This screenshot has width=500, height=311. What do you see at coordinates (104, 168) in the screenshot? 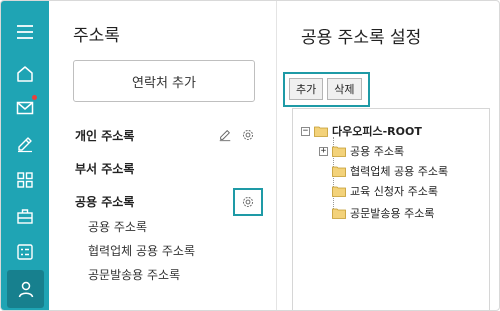
I see `department-address-book-label: 부서 주소록` at bounding box center [104, 168].